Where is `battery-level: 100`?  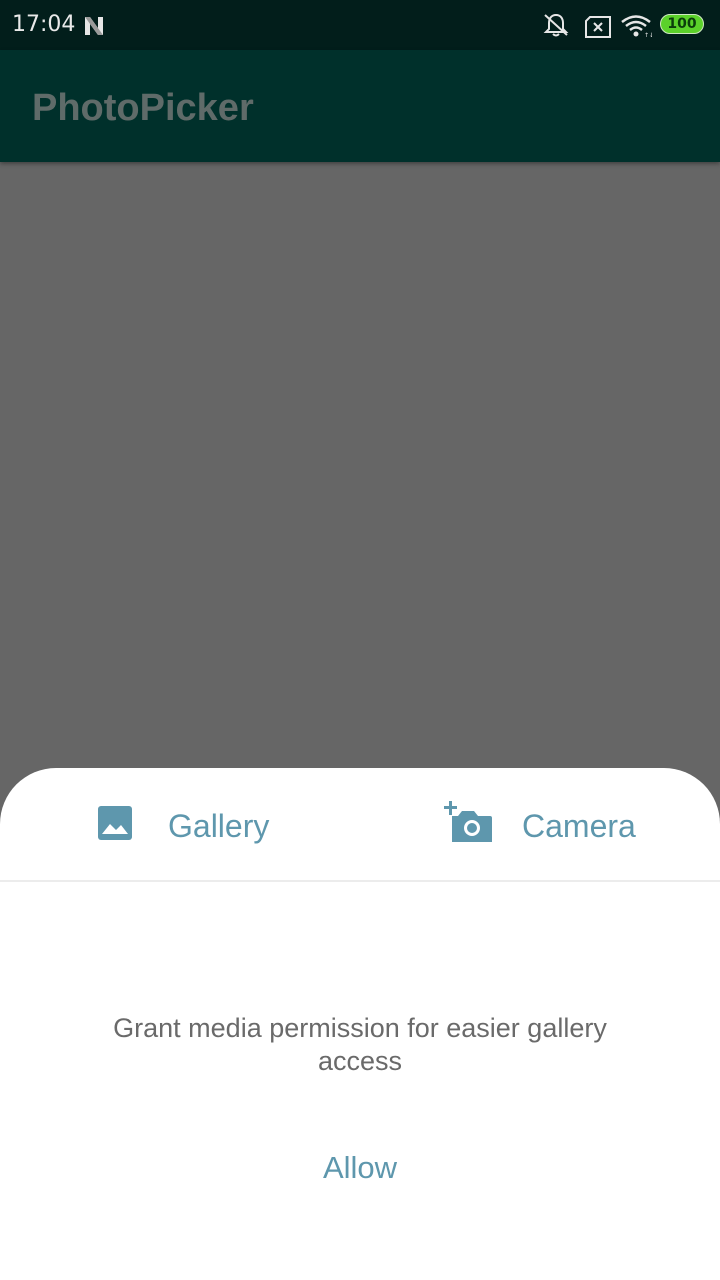
battery-level: 100 is located at coordinates (682, 24).